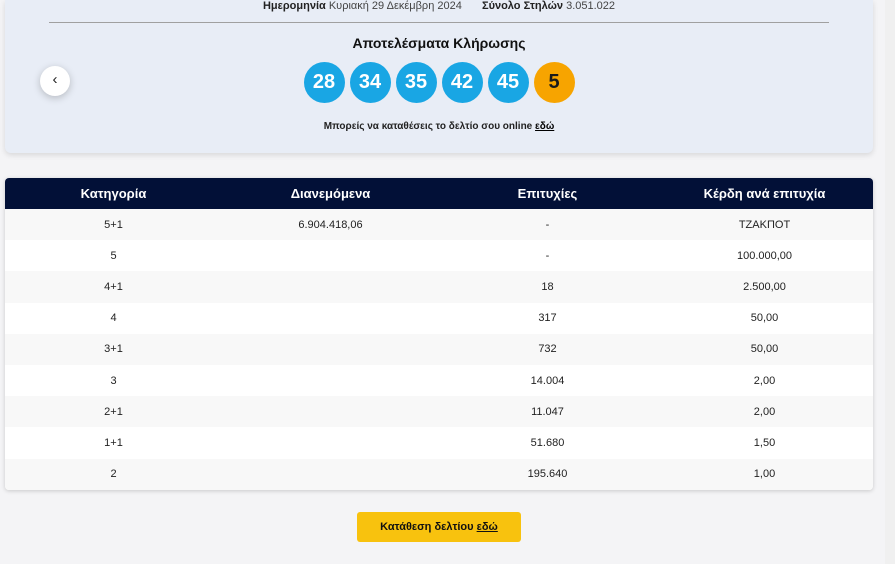  I want to click on table-row: 2 195.640 1,00, so click(439, 474).